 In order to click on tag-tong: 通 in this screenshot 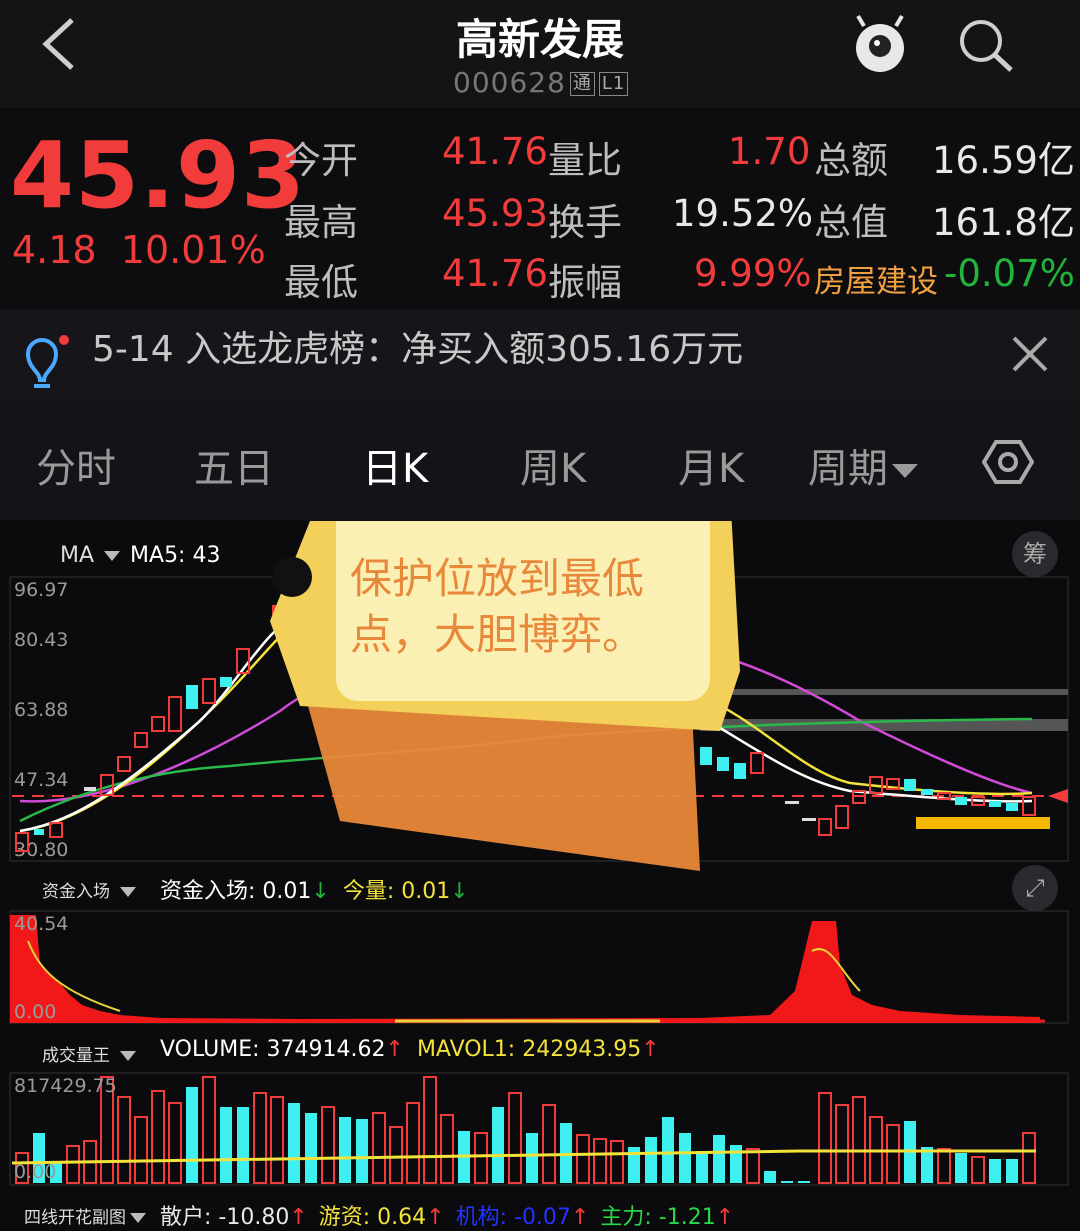, I will do `click(582, 84)`.